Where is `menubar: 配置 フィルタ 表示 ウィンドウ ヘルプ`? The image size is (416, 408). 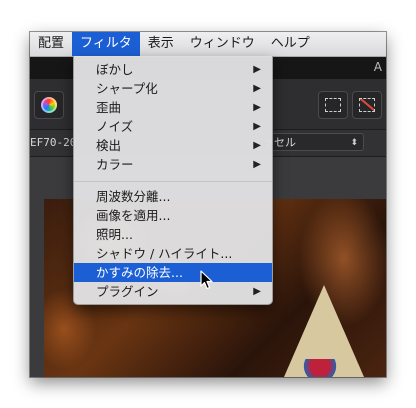 menubar: 配置 フィルタ 表示 ウィンドウ ヘルプ is located at coordinates (208, 44).